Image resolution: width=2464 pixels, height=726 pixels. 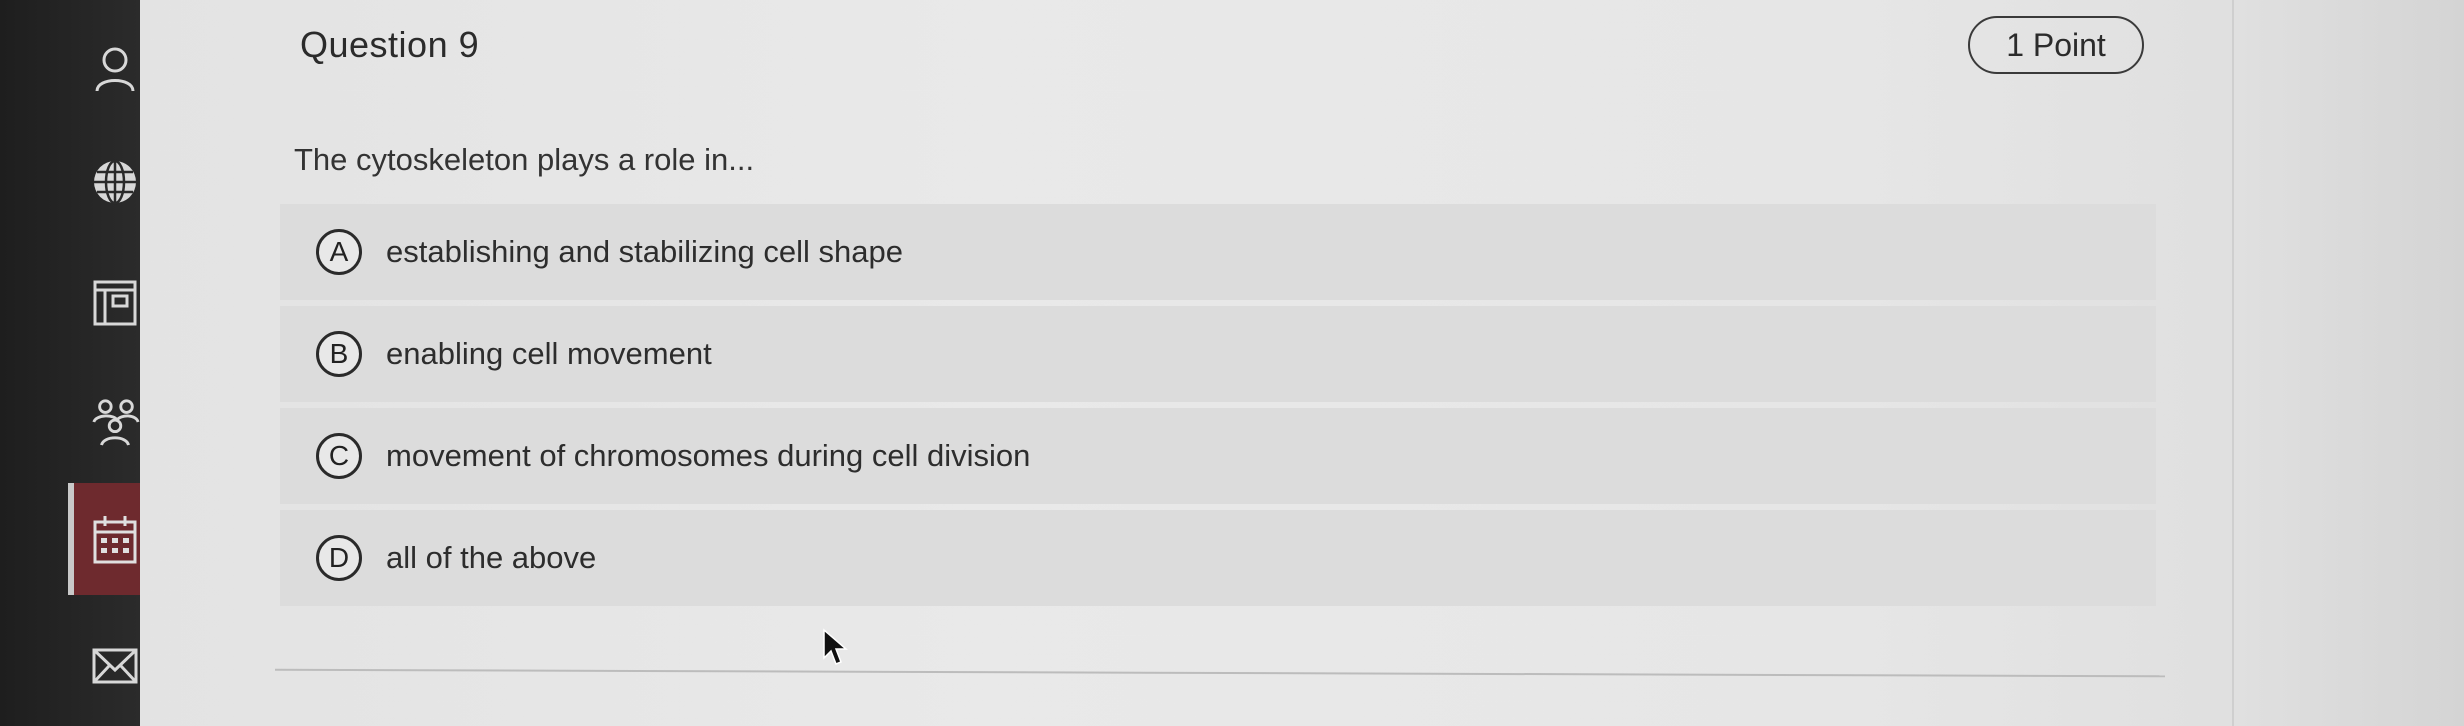 I want to click on option-text: enabling cell movement, so click(x=549, y=353).